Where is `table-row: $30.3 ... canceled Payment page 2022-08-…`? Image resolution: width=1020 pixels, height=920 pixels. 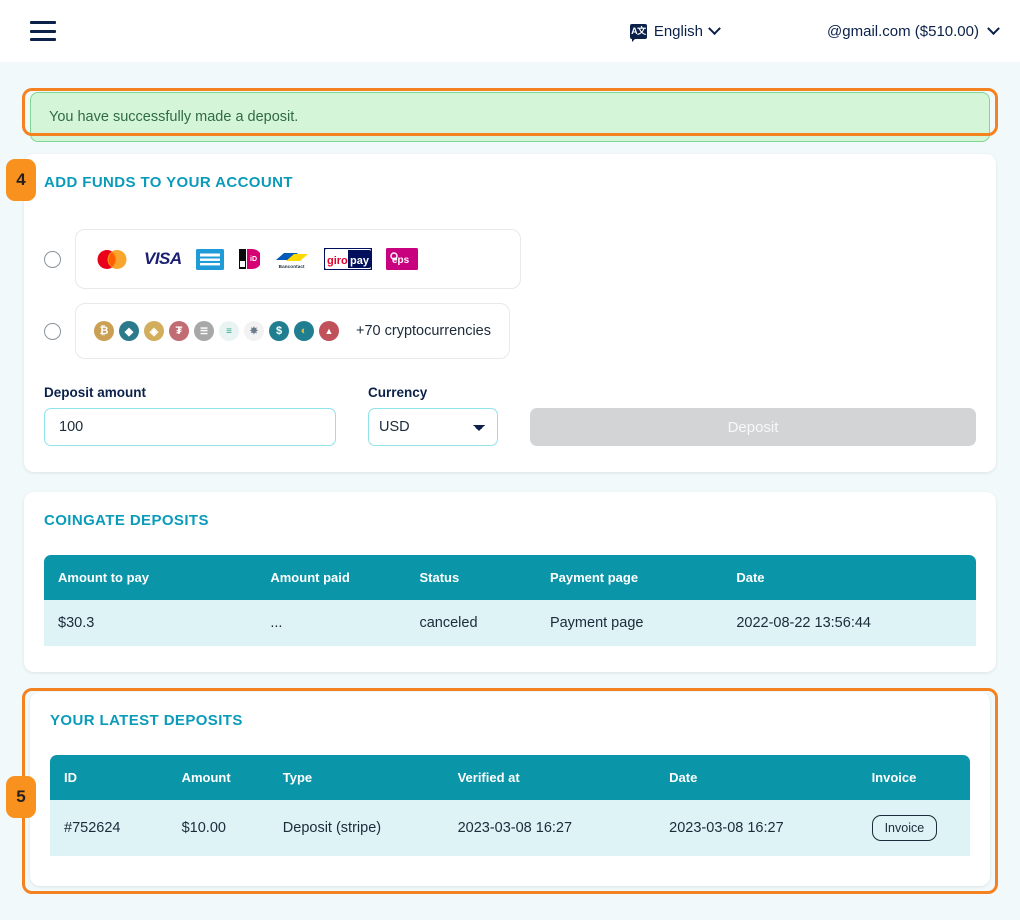
table-row: $30.3 ... canceled Payment page 2022-08-… is located at coordinates (510, 623).